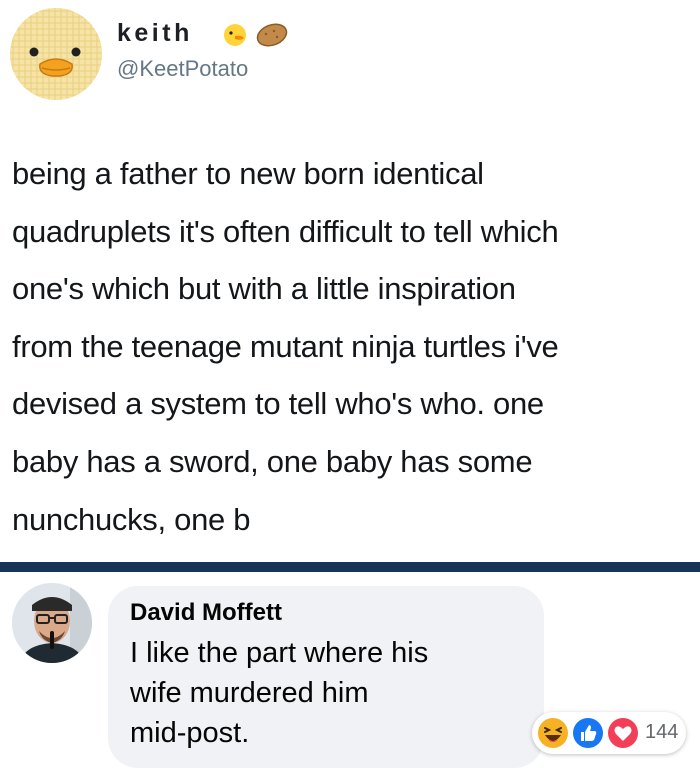 Image resolution: width=700 pixels, height=780 pixels. I want to click on comment-text-line: wife murdered him, so click(249, 693).